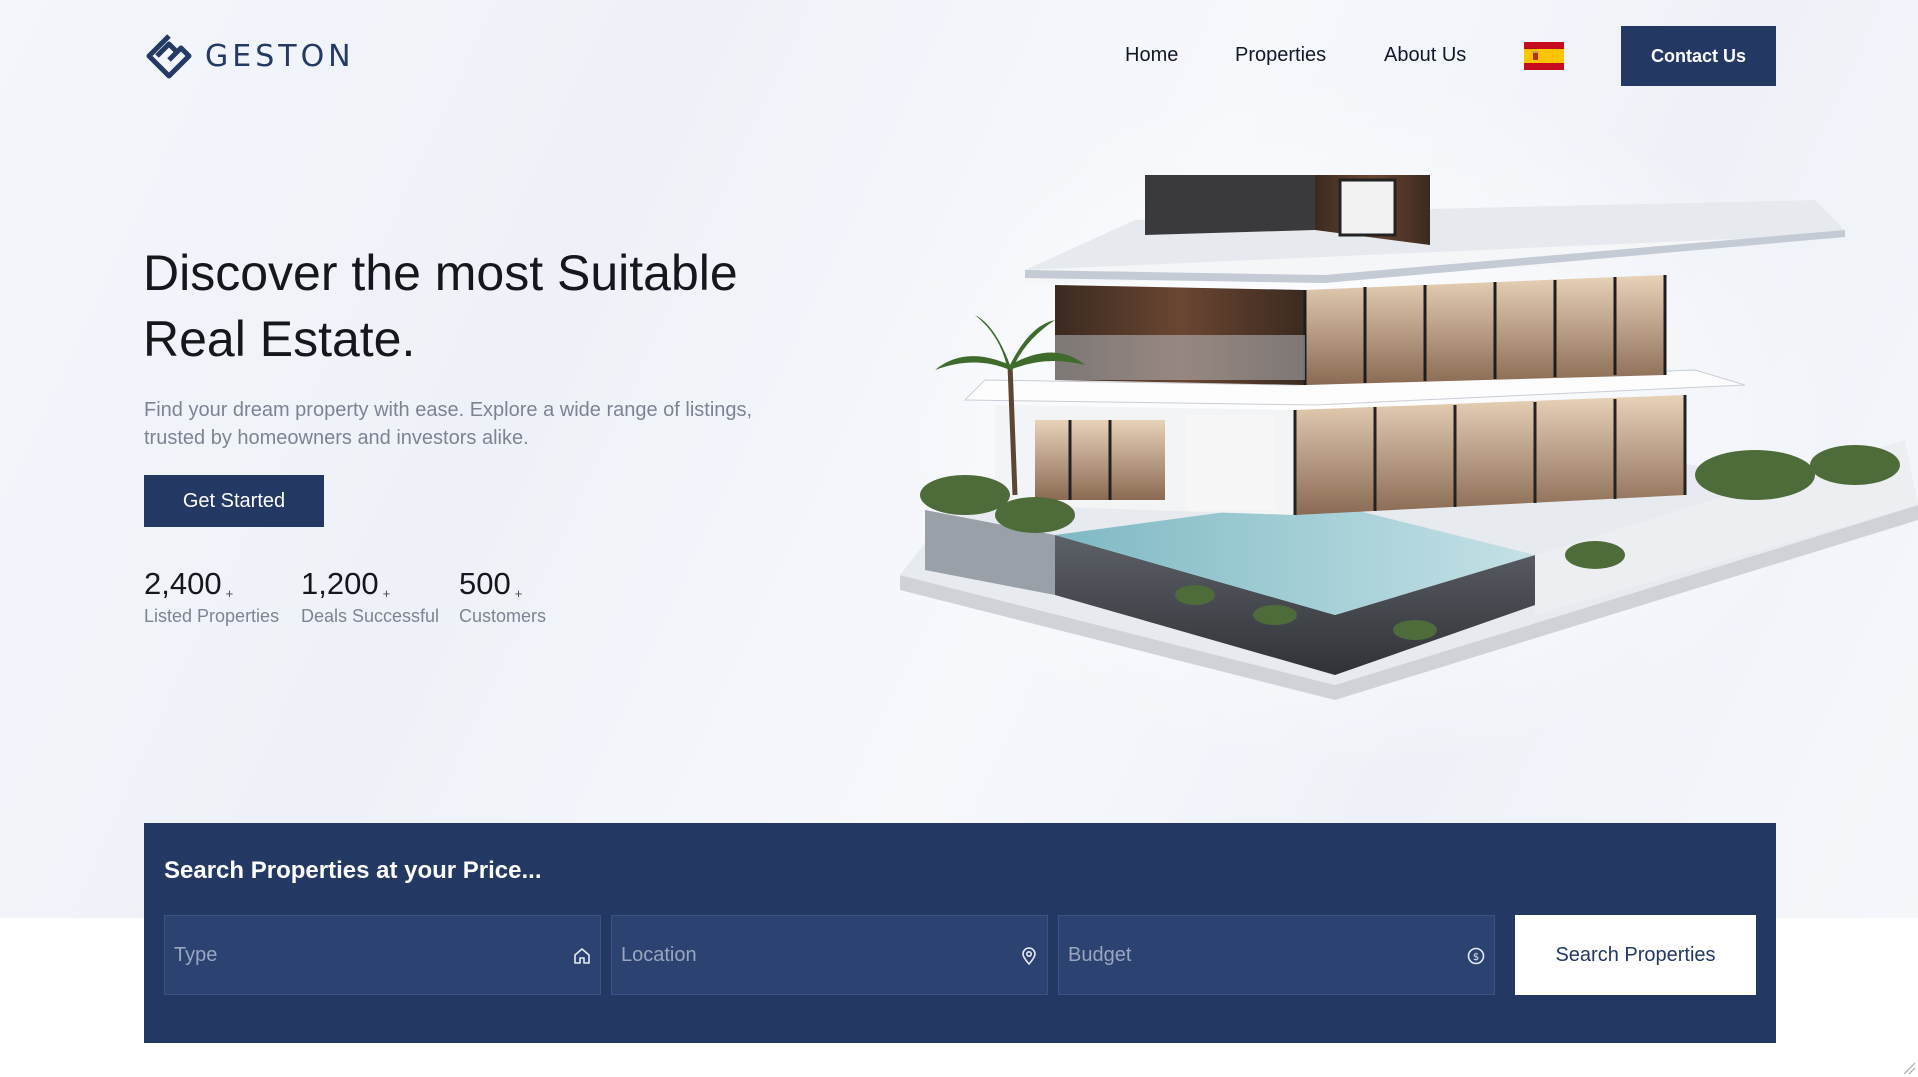 The width and height of the screenshot is (1918, 1077). I want to click on brand-logo: GESTON, so click(249, 56).